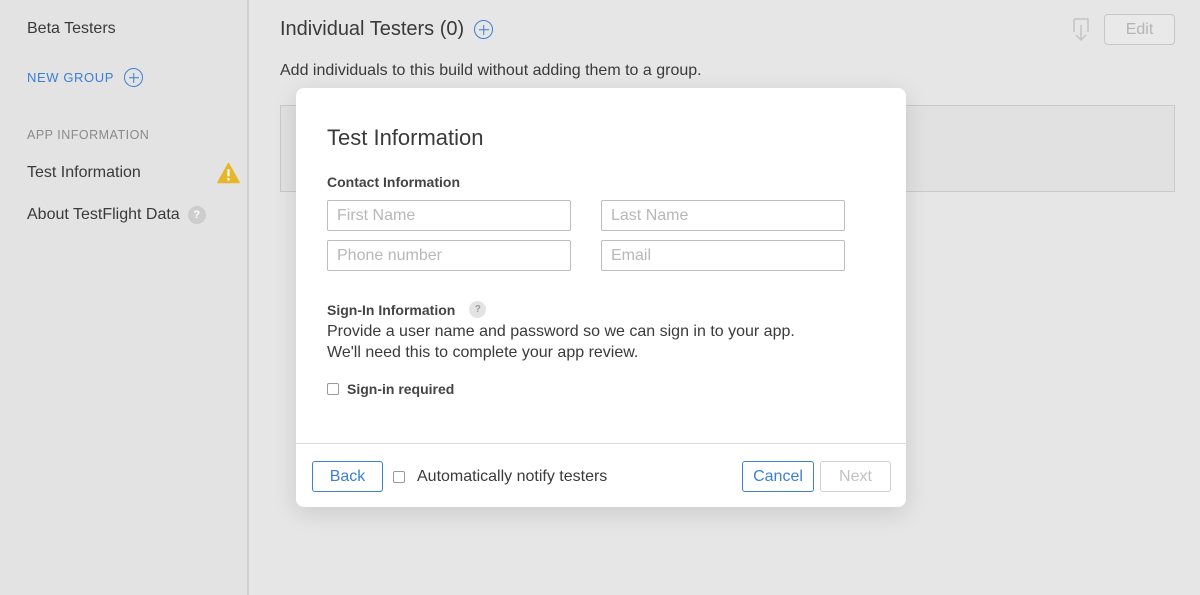  I want to click on page-title-row: Individual Testers (0), so click(387, 29).